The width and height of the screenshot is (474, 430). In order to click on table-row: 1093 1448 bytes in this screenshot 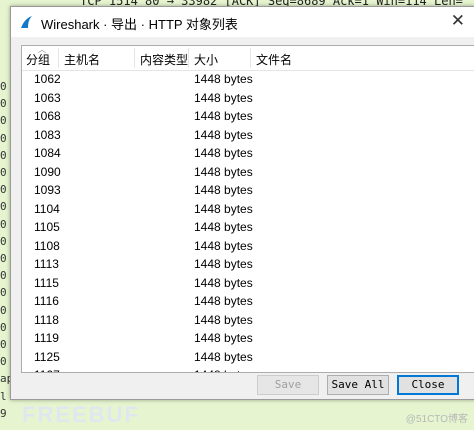, I will do `click(248, 190)`.